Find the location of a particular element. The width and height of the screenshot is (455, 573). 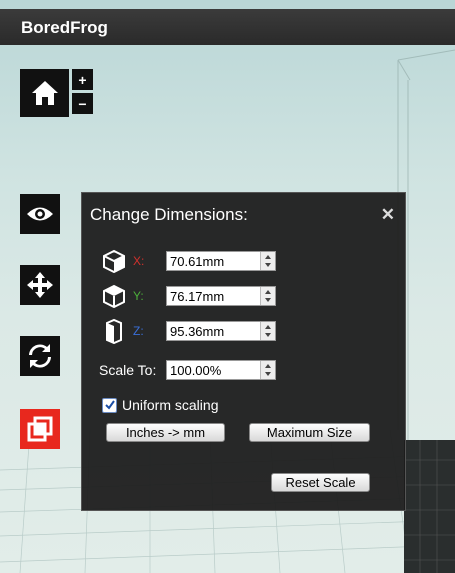

axis-z-label: Z: is located at coordinates (138, 331).